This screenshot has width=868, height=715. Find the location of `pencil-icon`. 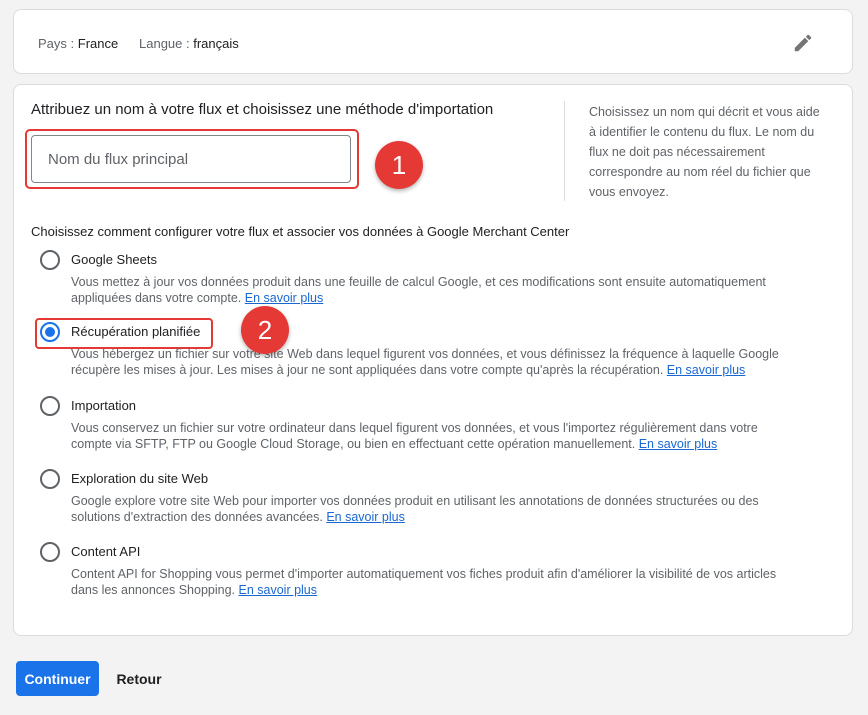

pencil-icon is located at coordinates (803, 43).